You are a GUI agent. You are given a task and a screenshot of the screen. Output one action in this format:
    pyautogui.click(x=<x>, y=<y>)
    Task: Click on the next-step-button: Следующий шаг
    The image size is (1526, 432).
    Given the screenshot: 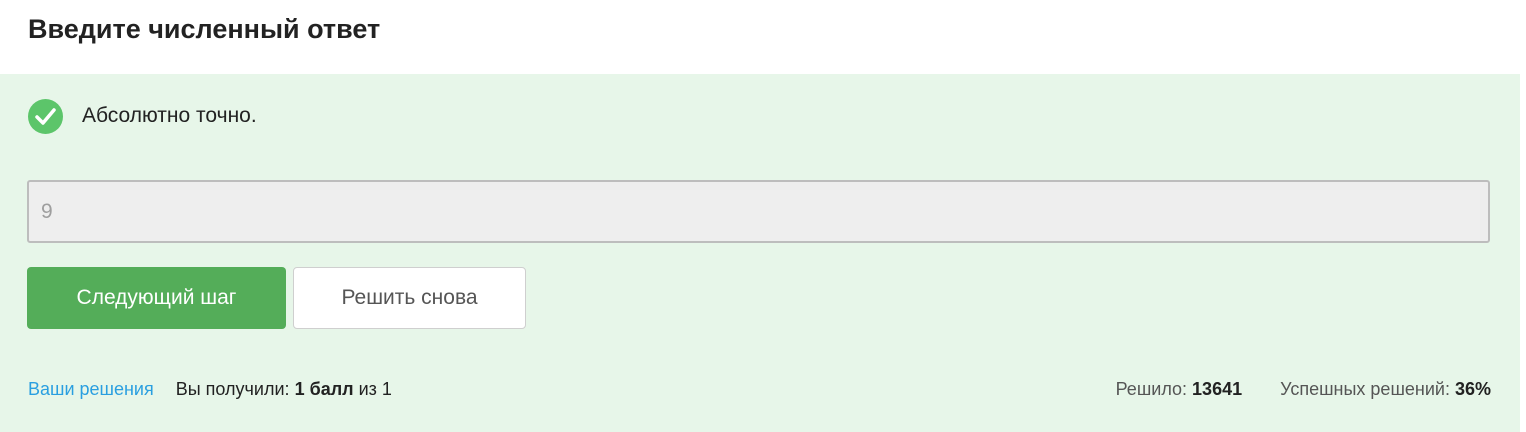 What is the action you would take?
    pyautogui.click(x=156, y=298)
    